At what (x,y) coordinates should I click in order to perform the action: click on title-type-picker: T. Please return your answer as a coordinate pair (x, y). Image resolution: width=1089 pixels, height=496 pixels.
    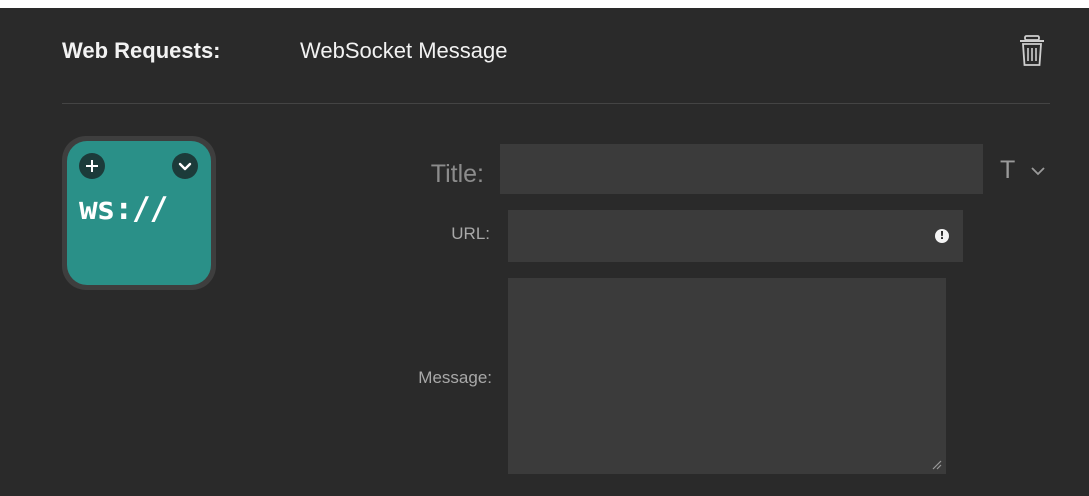
    Looking at the image, I should click on (1026, 170).